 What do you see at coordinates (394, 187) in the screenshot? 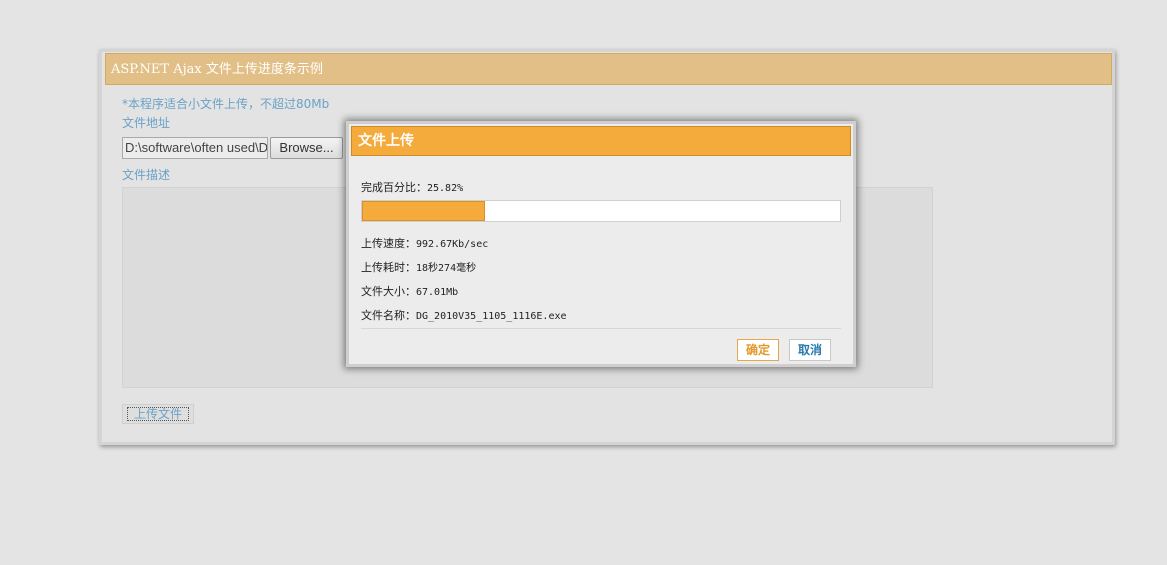
I see `percent-label: 完成百分比：` at bounding box center [394, 187].